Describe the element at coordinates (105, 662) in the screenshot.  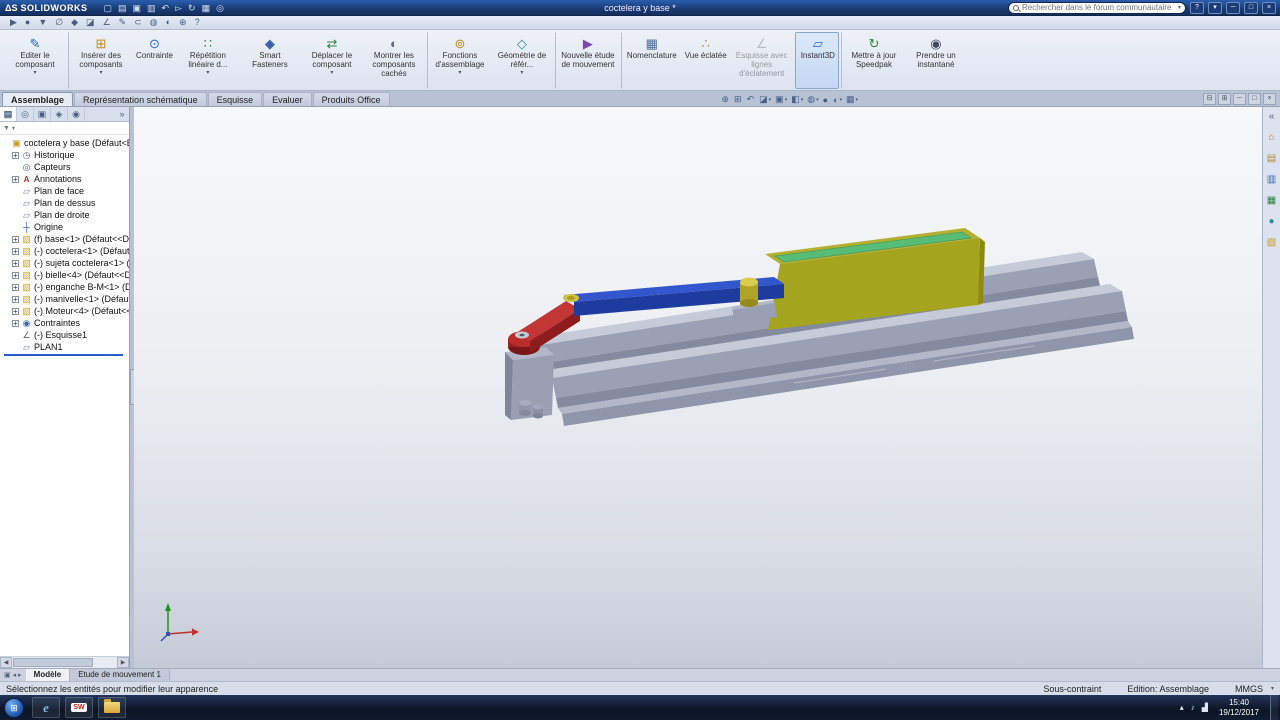
I see `scrollbar-track` at that location.